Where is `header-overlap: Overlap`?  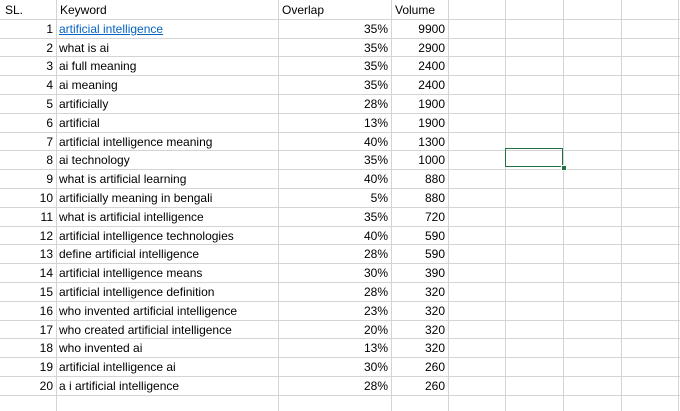
header-overlap: Overlap is located at coordinates (335, 10).